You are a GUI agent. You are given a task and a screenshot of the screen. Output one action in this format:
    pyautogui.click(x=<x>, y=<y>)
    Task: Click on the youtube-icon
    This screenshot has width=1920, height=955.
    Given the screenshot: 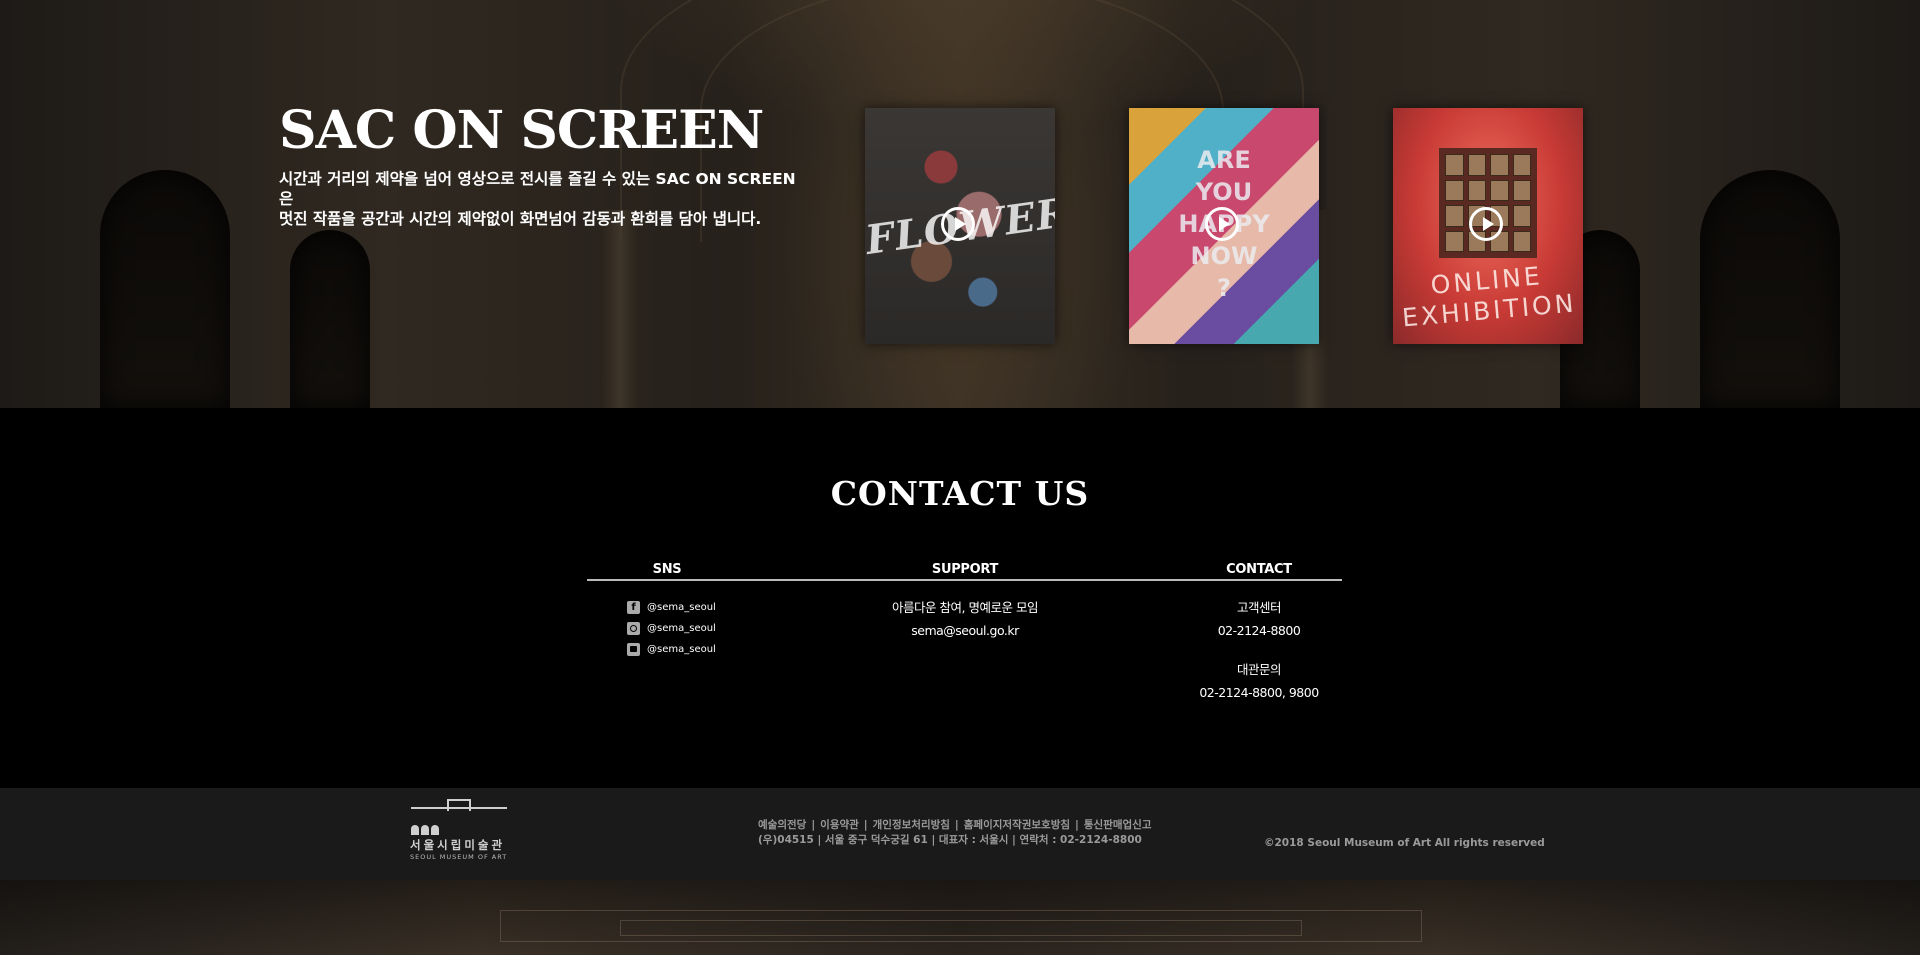 What is the action you would take?
    pyautogui.click(x=633, y=649)
    